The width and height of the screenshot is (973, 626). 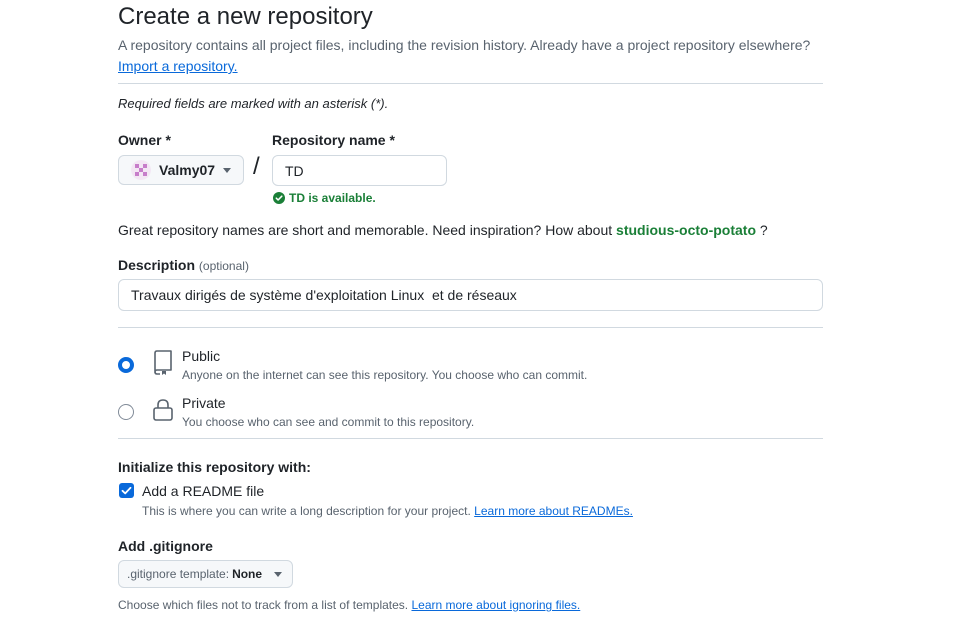 I want to click on learn-ignoring-files-link: Learn more about ignoring files., so click(x=495, y=605).